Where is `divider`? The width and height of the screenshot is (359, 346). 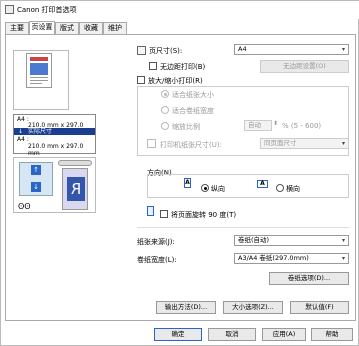
divider is located at coordinates (243, 227).